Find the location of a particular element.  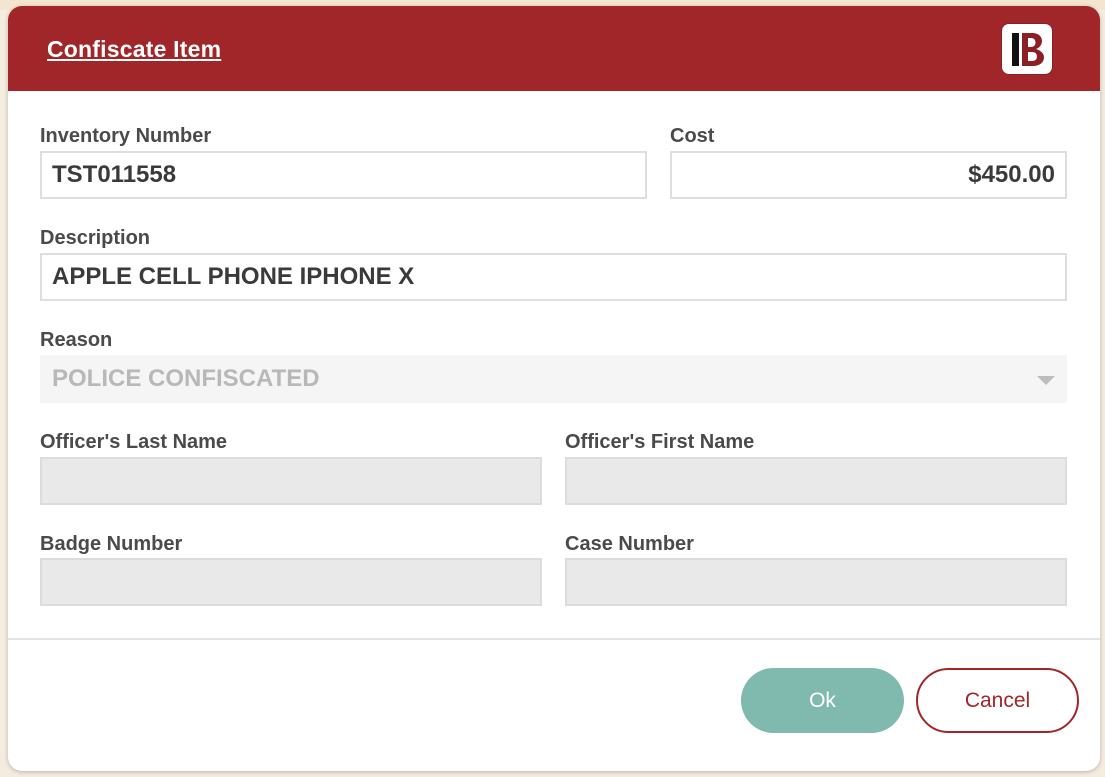

description-label: Description is located at coordinates (95, 238).